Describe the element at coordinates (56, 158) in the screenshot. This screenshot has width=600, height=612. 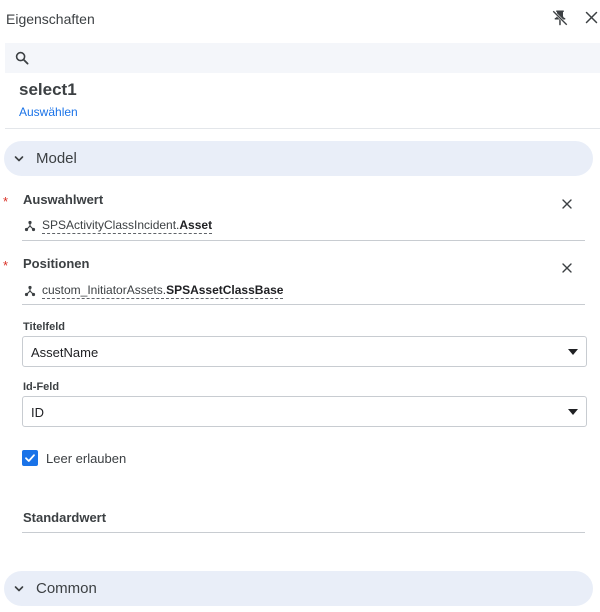
I see `section-model-label: Model` at that location.